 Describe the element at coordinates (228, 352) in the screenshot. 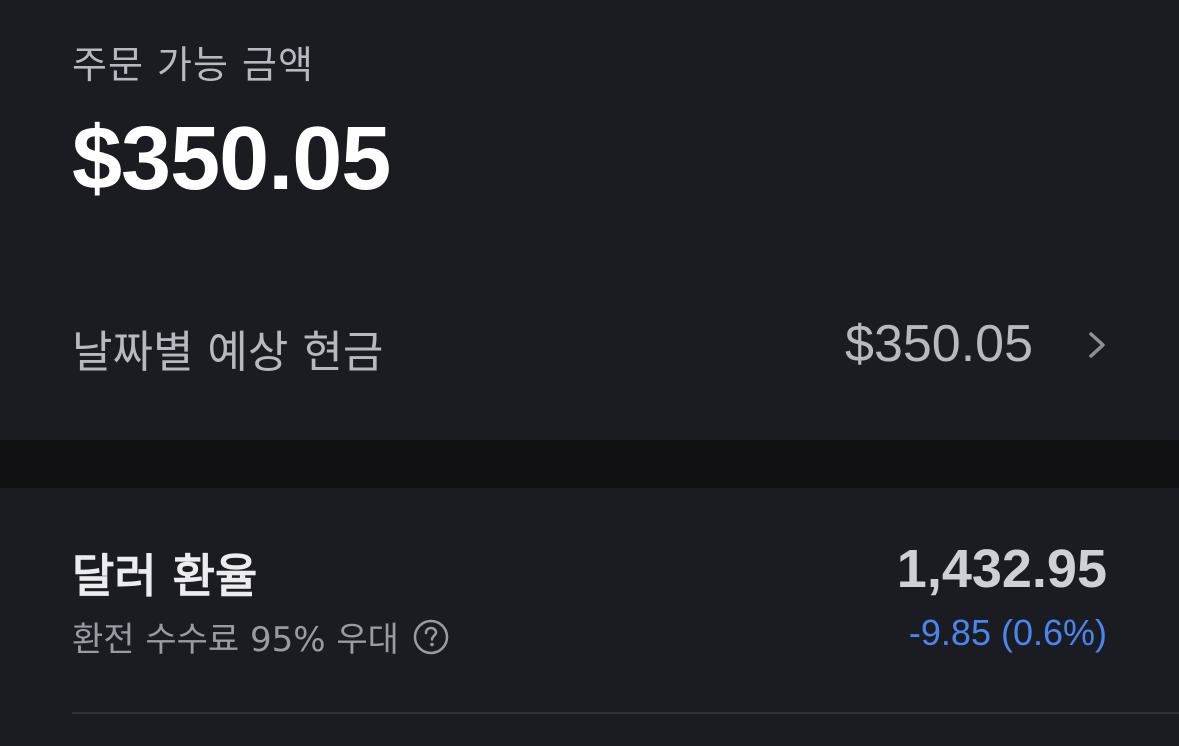

I see `cash-by-date-label: 날짜별 예상 현금` at that location.